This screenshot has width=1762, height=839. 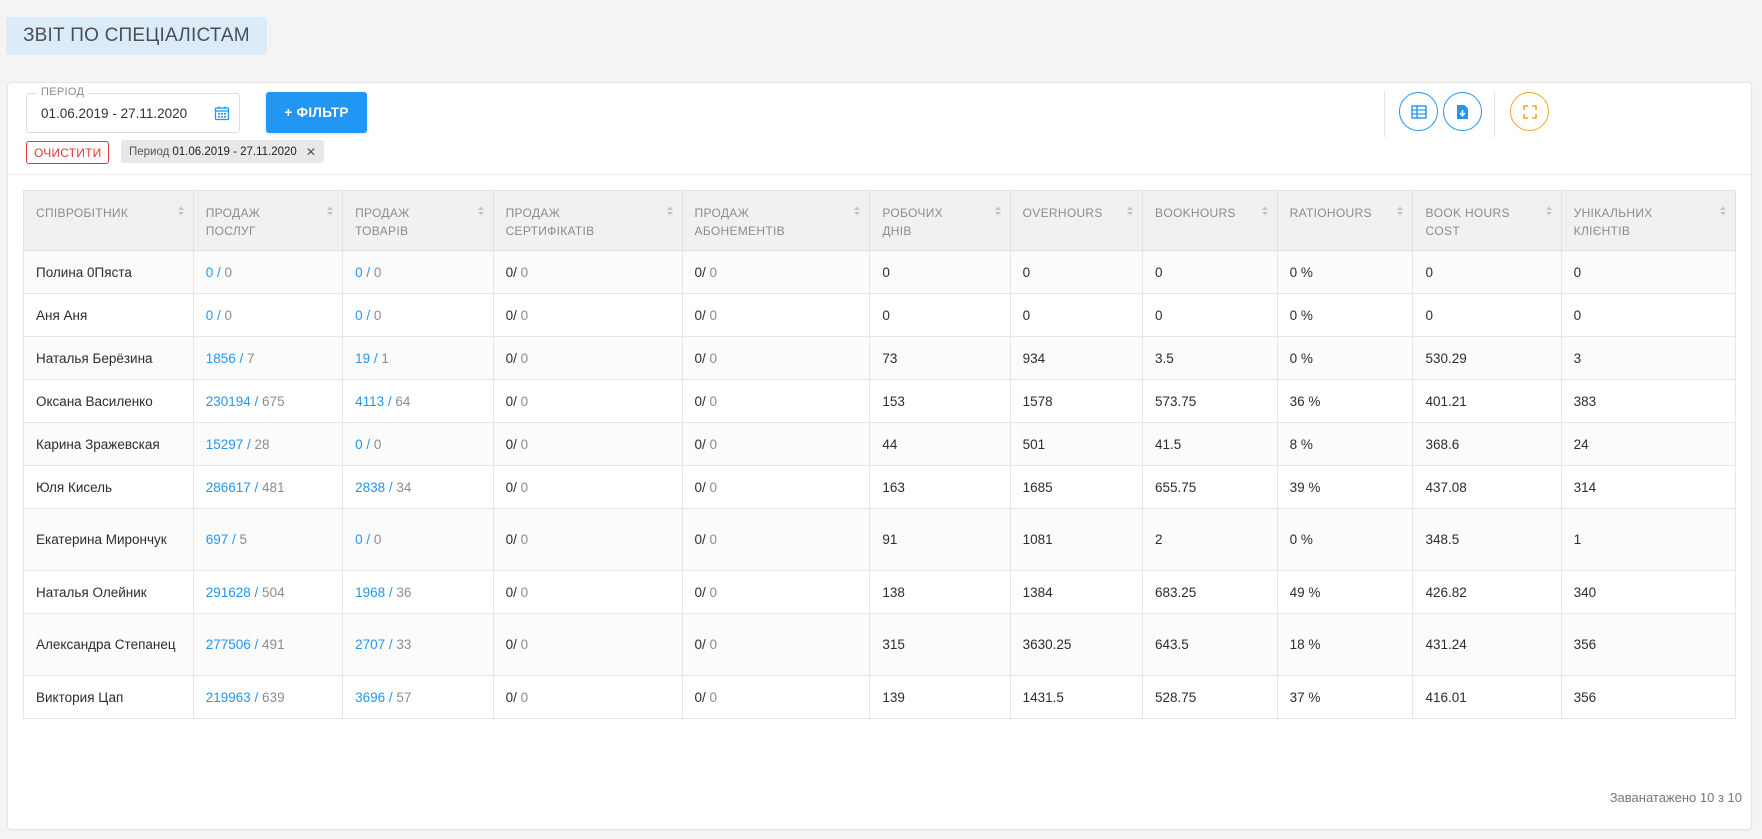 I want to click on overhours: 0, so click(x=1076, y=272).